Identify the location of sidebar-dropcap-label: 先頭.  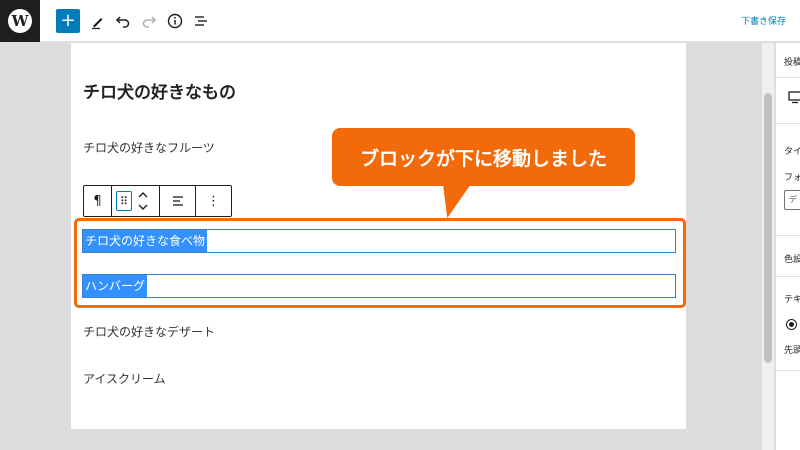
(792, 351).